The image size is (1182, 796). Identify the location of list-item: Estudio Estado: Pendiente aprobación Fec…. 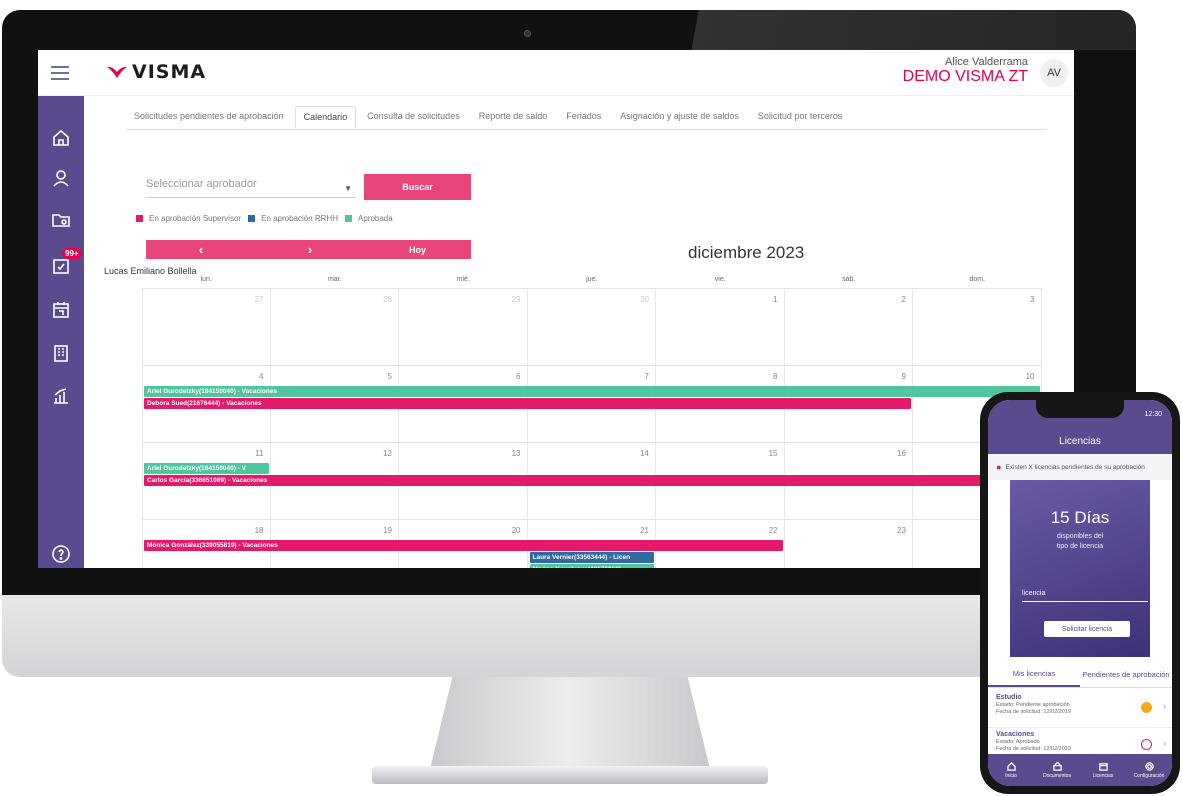
(1080, 709).